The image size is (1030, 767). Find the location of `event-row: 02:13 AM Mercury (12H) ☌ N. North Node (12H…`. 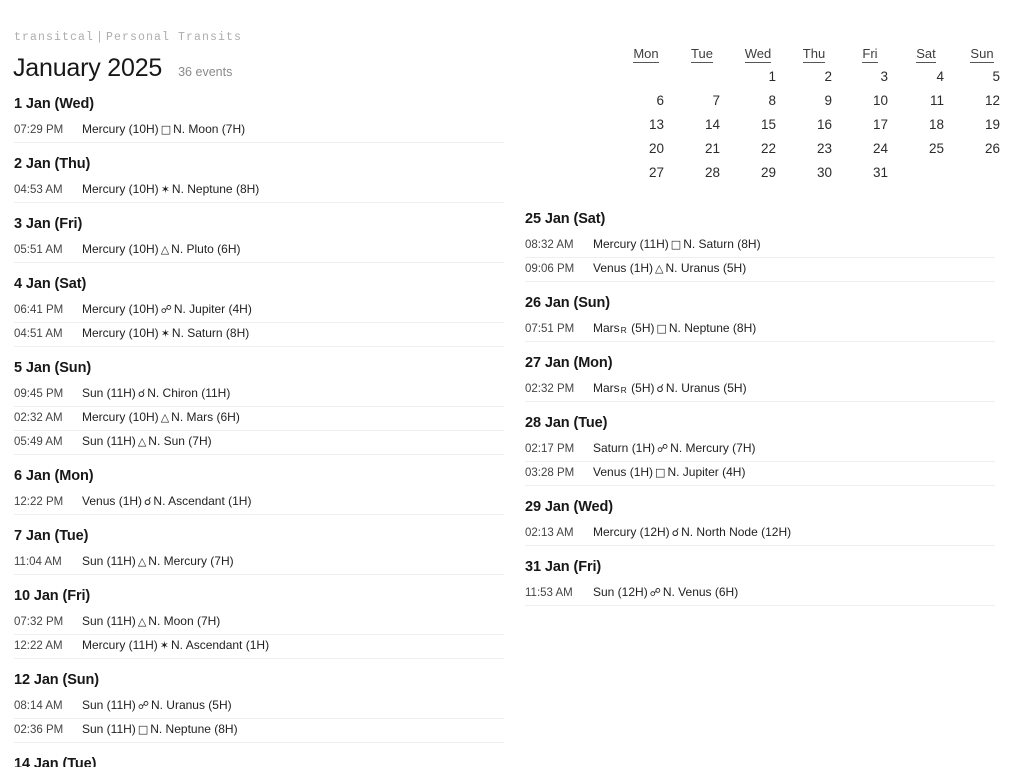

event-row: 02:13 AM Mercury (12H) ☌ N. North Node (12H… is located at coordinates (760, 534).